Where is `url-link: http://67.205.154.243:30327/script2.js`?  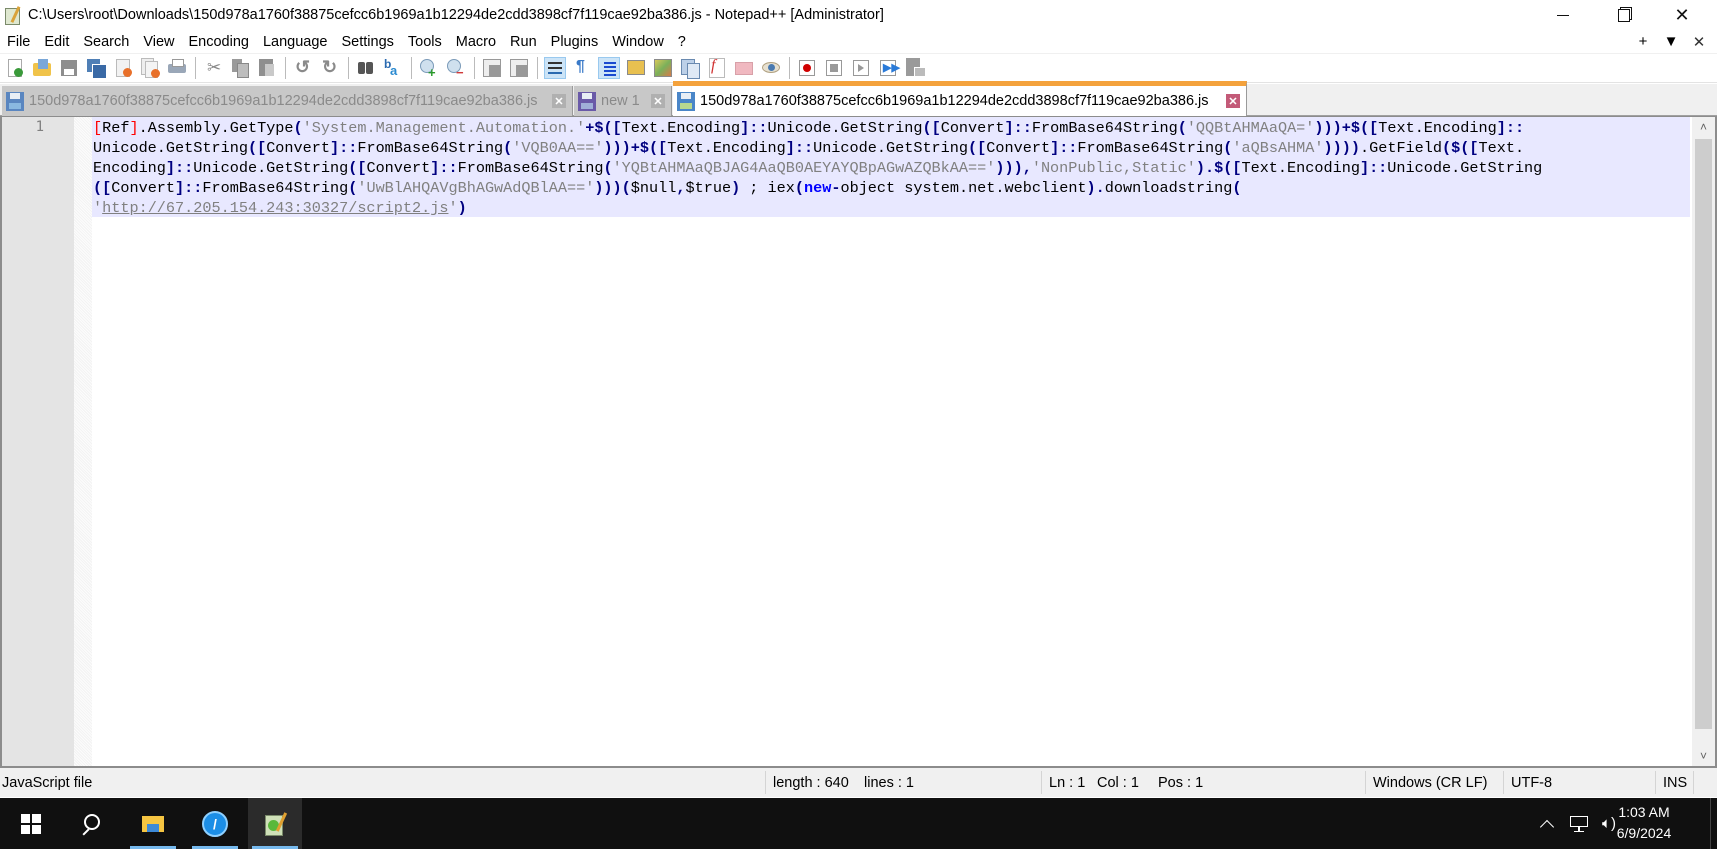
url-link: http://67.205.154.243:30327/script2.js is located at coordinates (275, 208).